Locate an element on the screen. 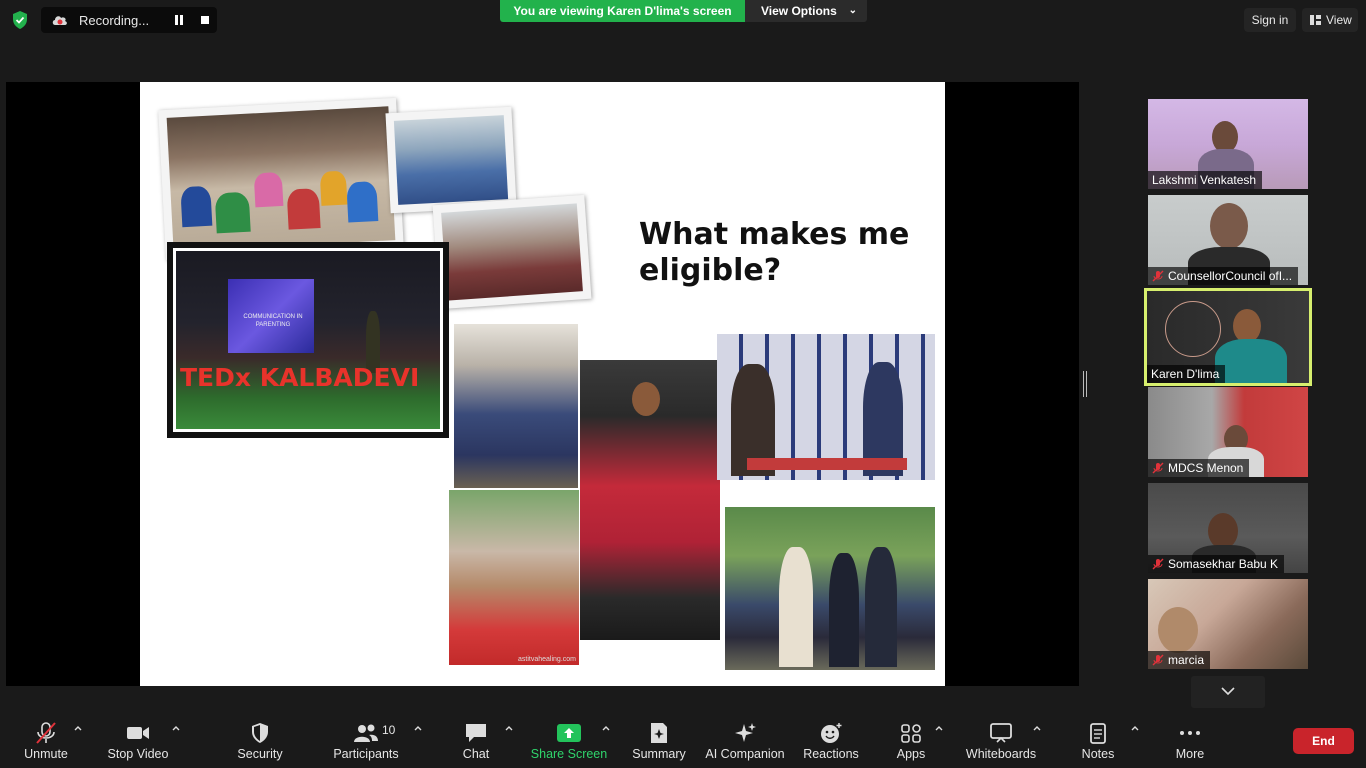 The width and height of the screenshot is (1366, 768). watermark: astitvahealing.com is located at coordinates (547, 659).